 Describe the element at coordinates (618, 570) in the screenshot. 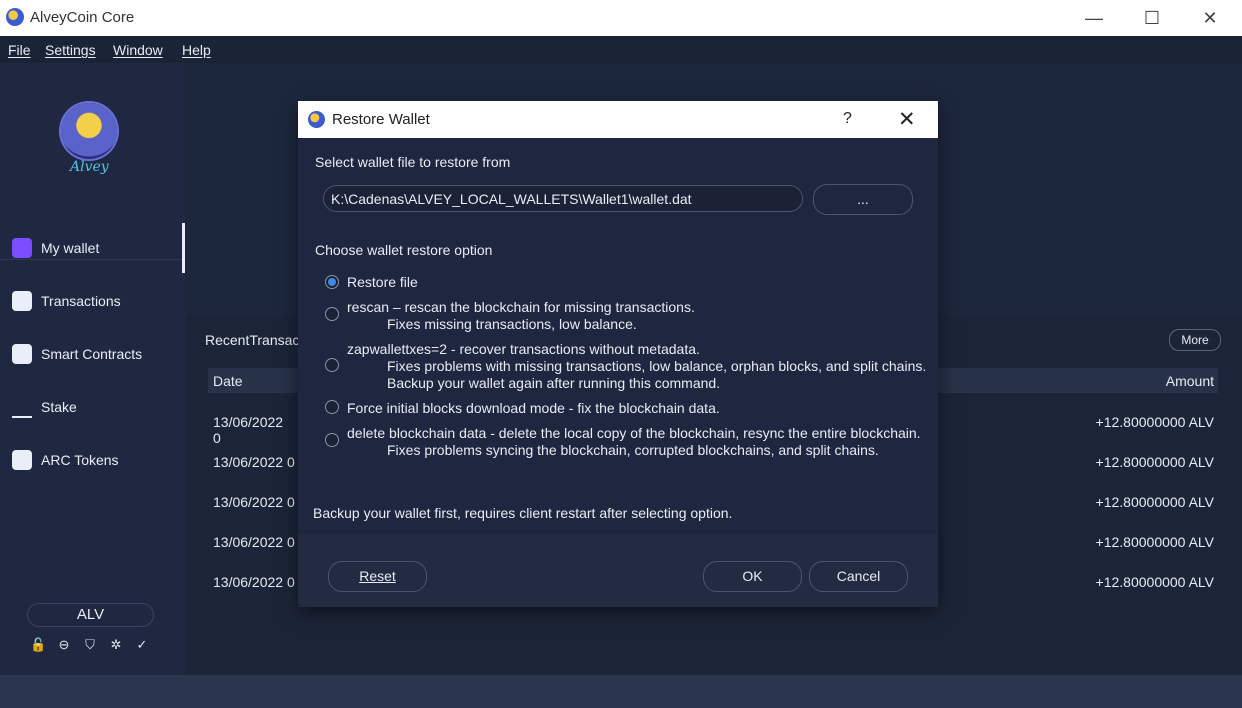

I see `dialog-footer: Reset OK Cancel` at that location.